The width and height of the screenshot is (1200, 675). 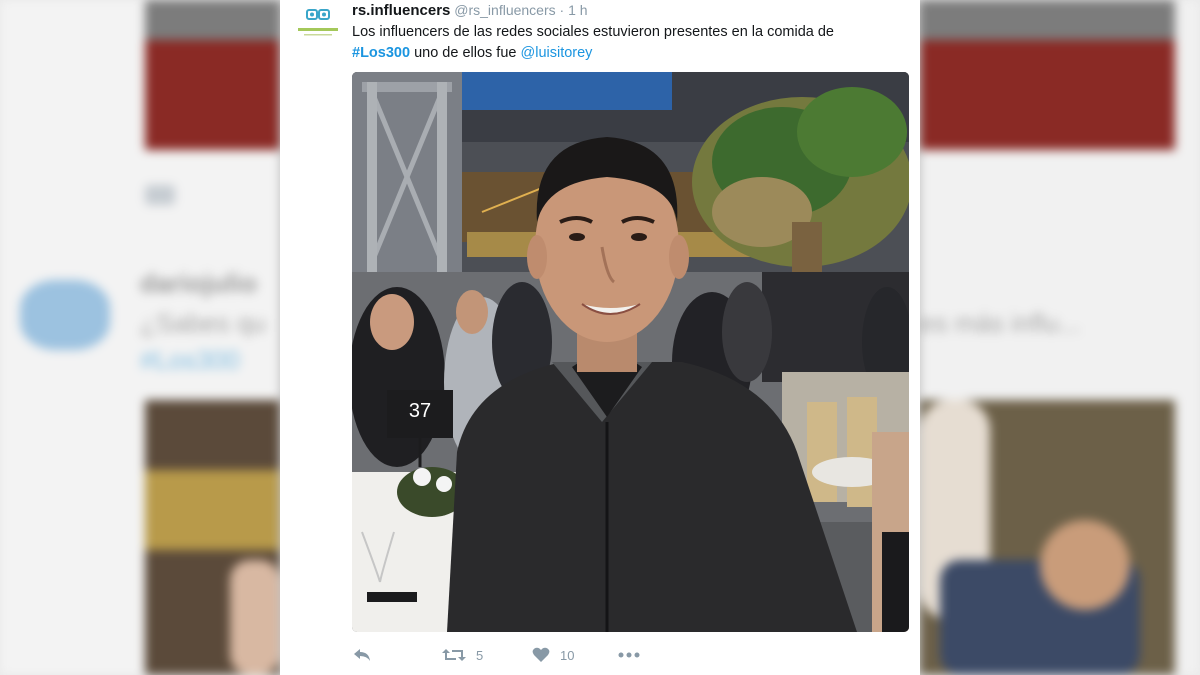 What do you see at coordinates (401, 10) in the screenshot?
I see `author-name: rs.influencers` at bounding box center [401, 10].